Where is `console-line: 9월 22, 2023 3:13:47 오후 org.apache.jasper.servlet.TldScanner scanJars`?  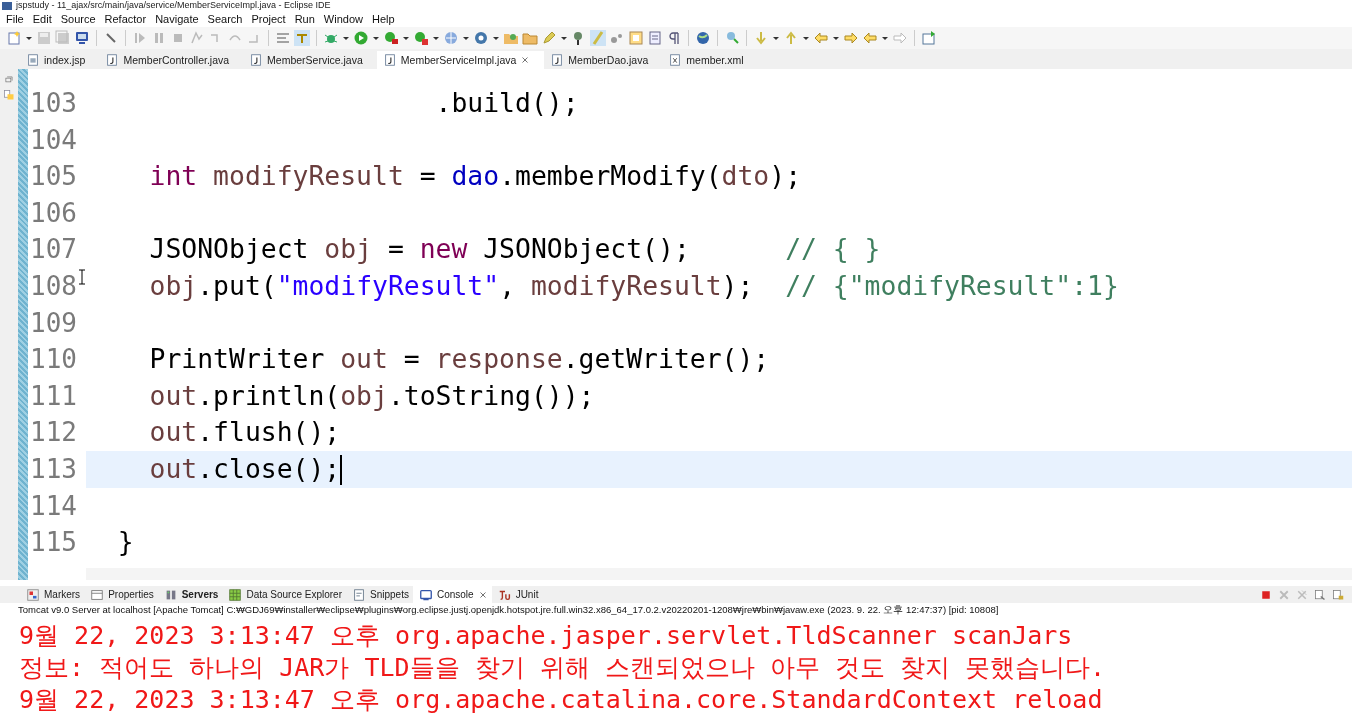 console-line: 9월 22, 2023 3:13:47 오후 org.apache.jasper.servlet.TldScanner scanJars is located at coordinates (546, 636).